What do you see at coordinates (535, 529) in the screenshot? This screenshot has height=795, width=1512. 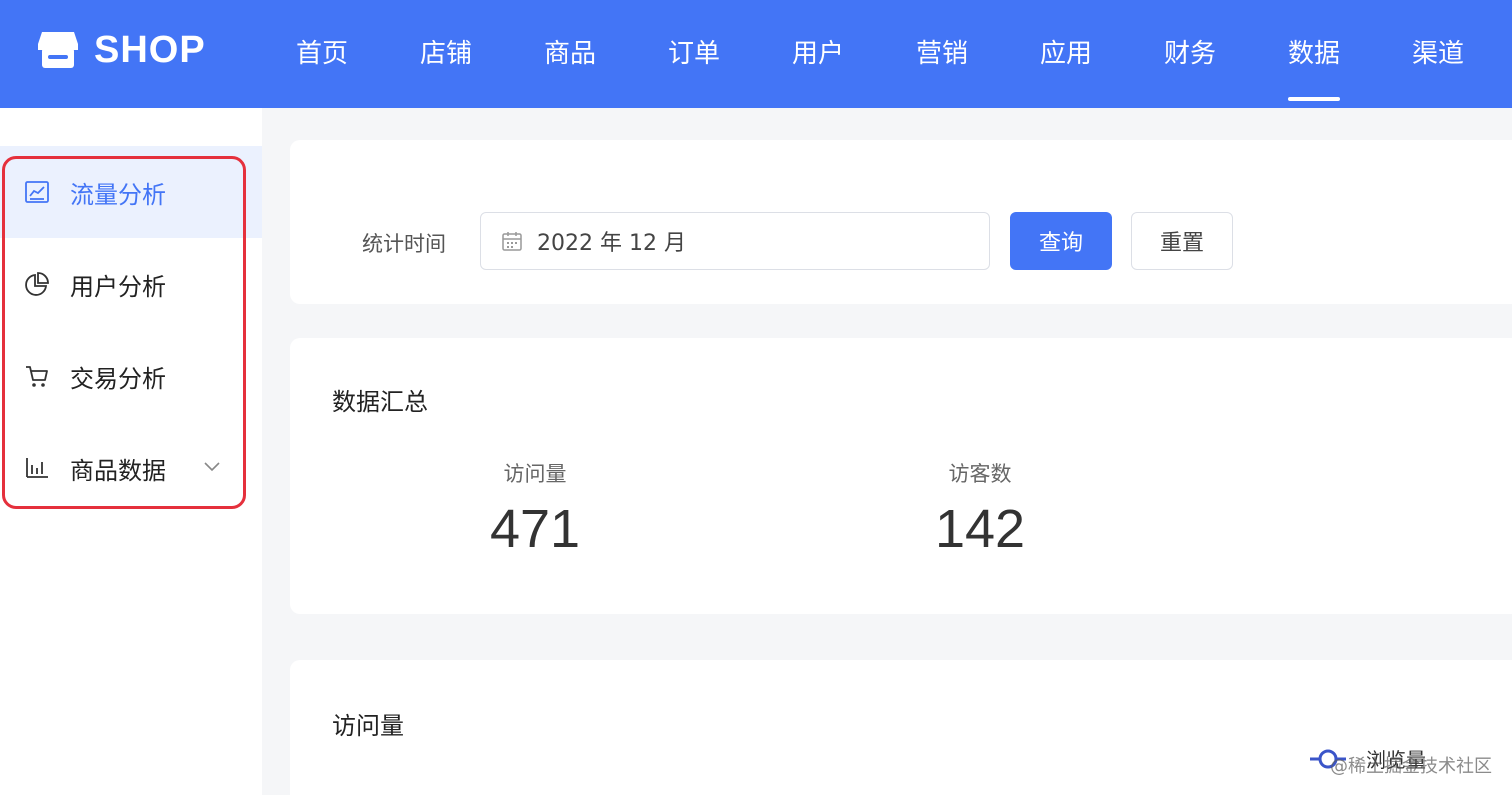 I see `stat-value: 471` at bounding box center [535, 529].